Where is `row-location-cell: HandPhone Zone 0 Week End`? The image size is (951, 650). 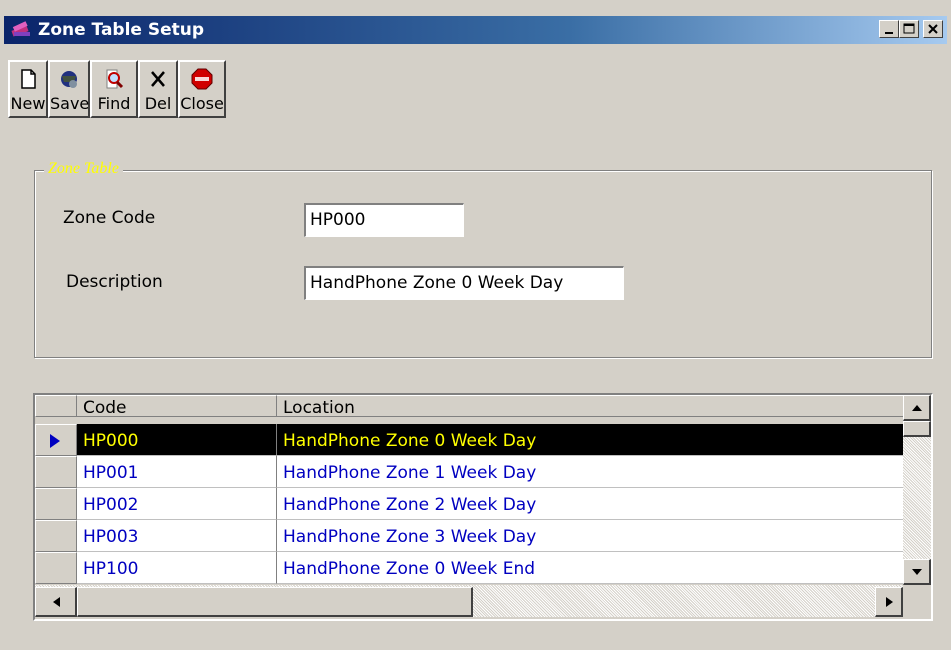 row-location-cell: HandPhone Zone 0 Week End is located at coordinates (590, 568).